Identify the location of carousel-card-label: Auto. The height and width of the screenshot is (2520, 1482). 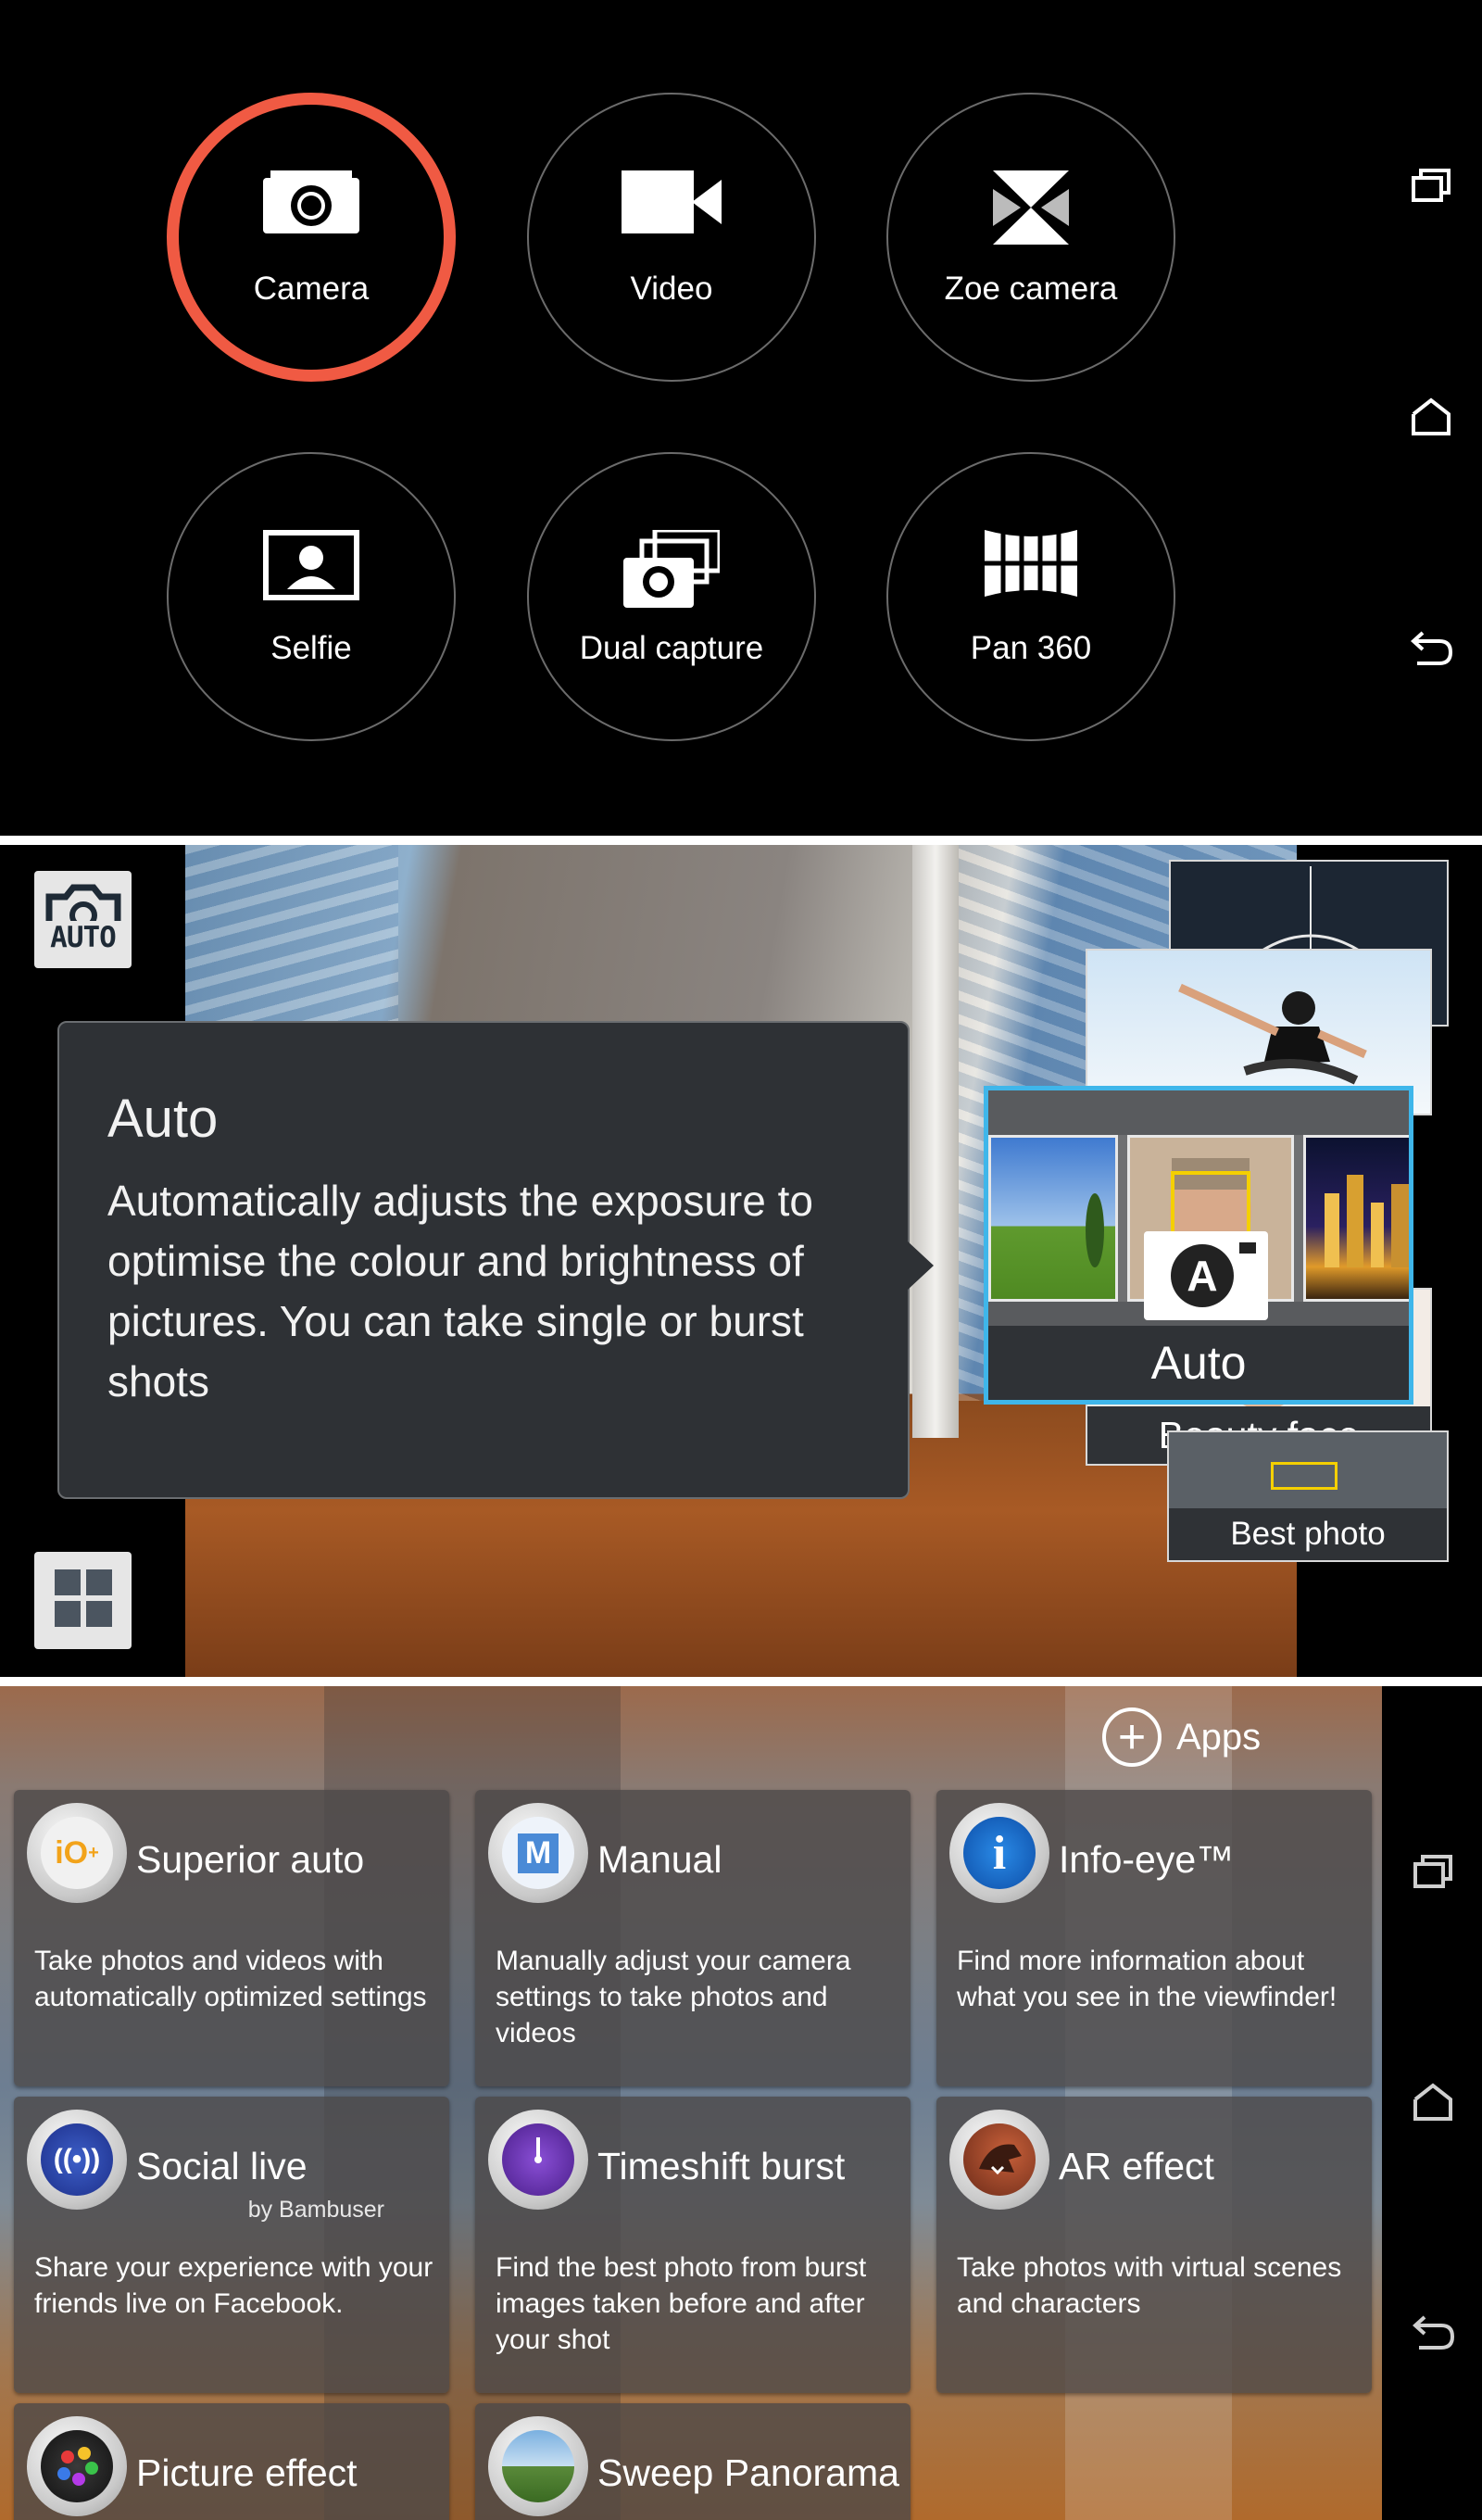
(1198, 1363).